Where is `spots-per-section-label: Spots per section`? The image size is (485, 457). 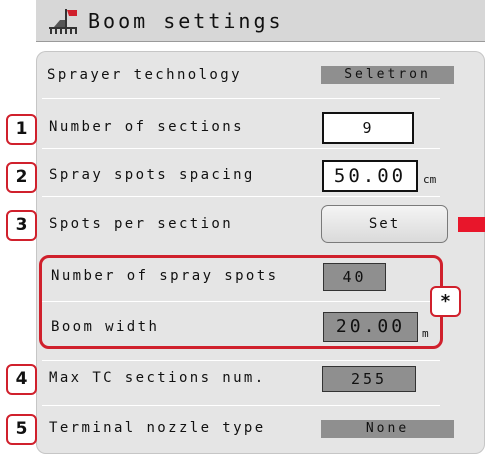 spots-per-section-label: Spots per section is located at coordinates (141, 224).